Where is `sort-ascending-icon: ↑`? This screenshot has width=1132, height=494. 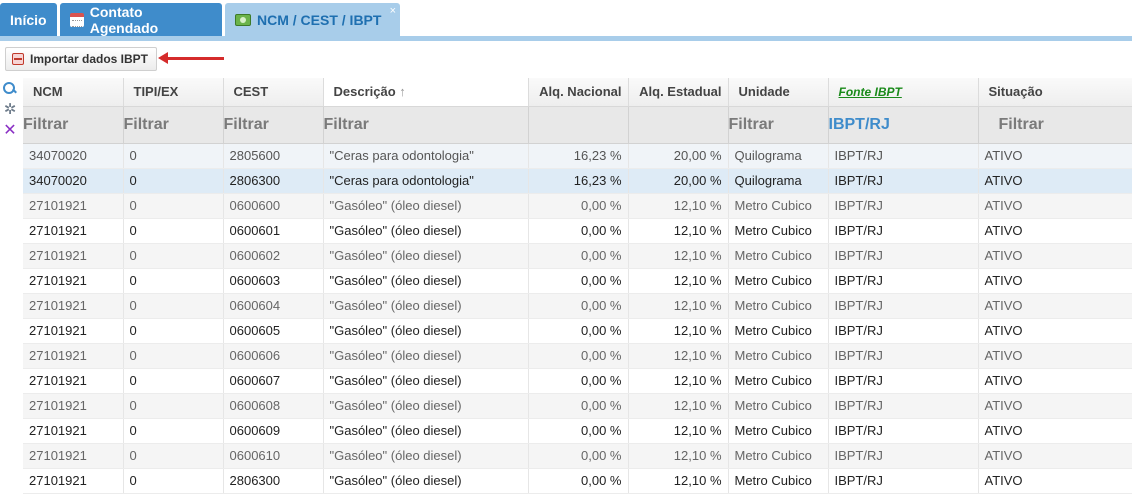 sort-ascending-icon: ↑ is located at coordinates (402, 92).